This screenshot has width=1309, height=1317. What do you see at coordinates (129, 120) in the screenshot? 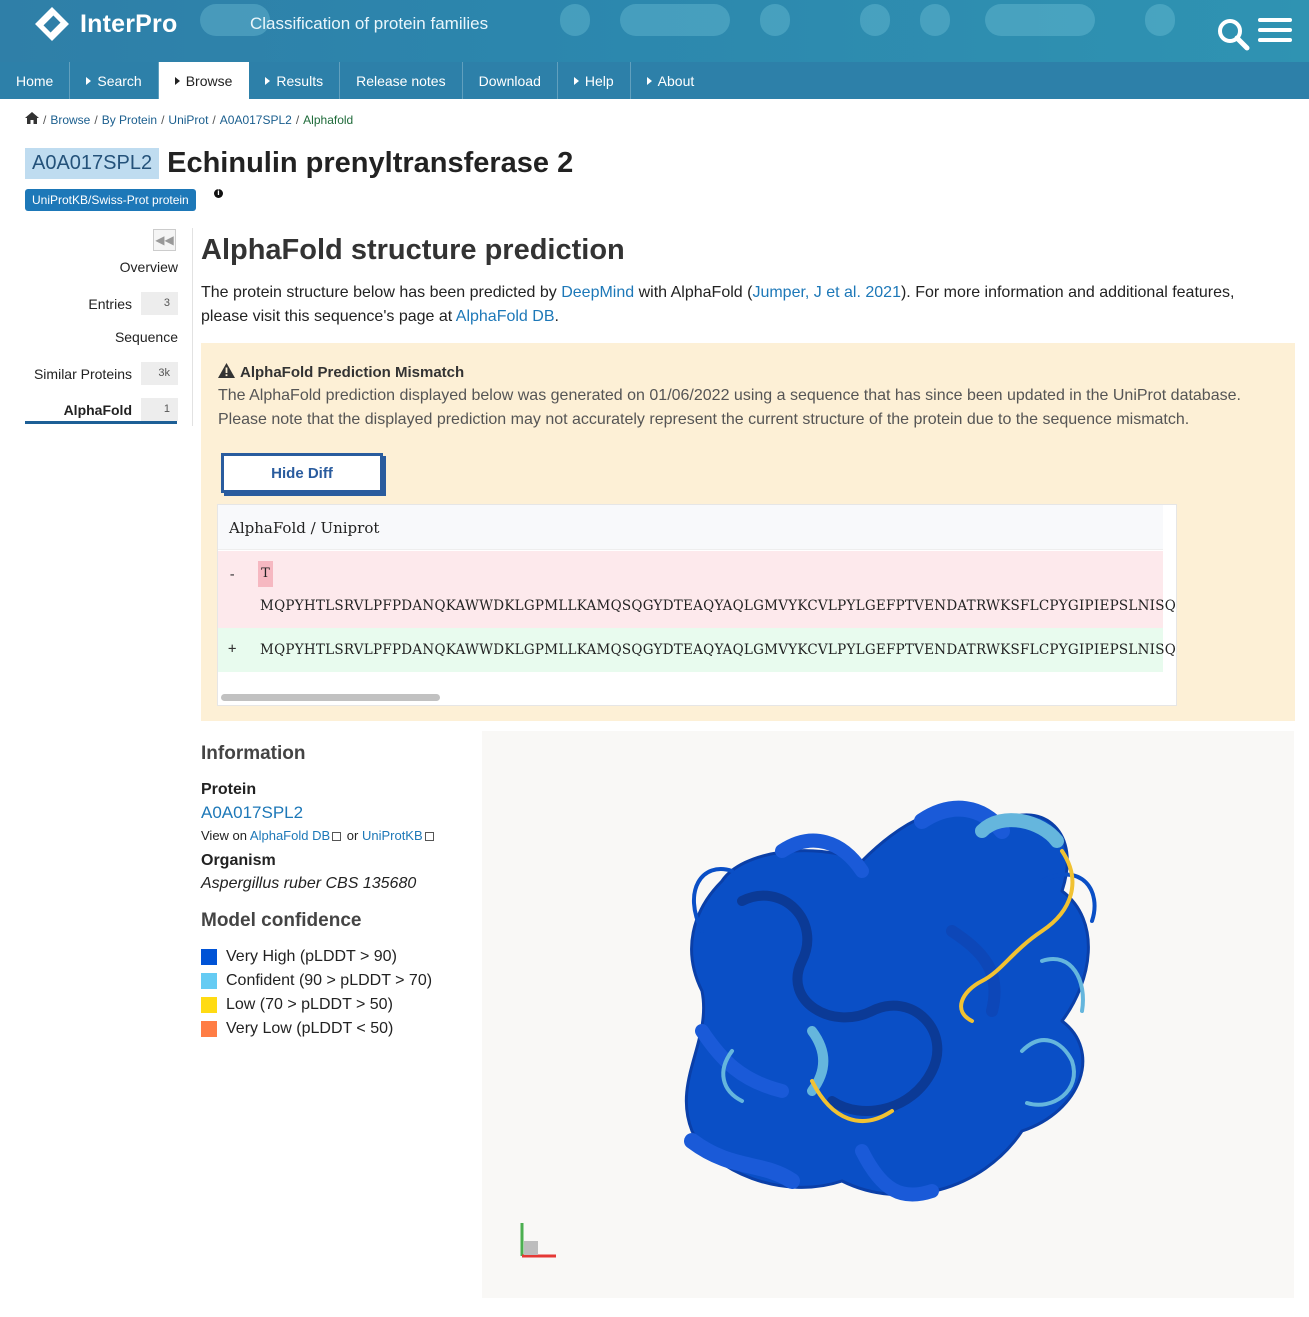
I see `breadcrumb-by-protein: By Protein` at bounding box center [129, 120].